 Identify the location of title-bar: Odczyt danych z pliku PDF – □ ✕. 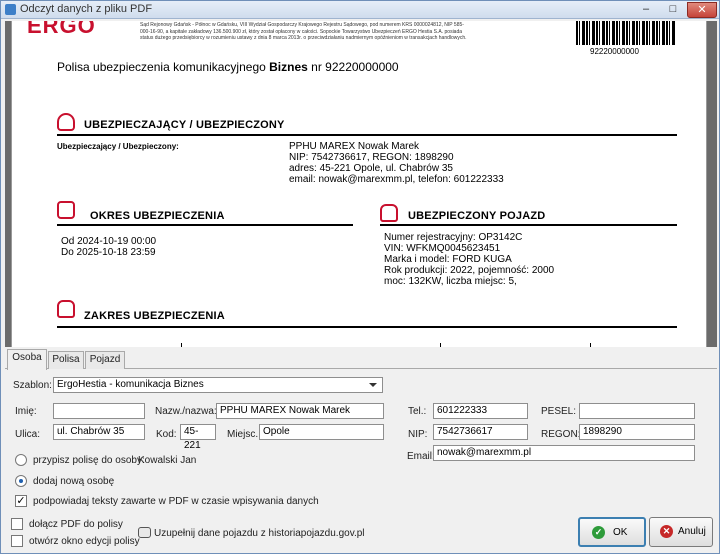
(360, 10).